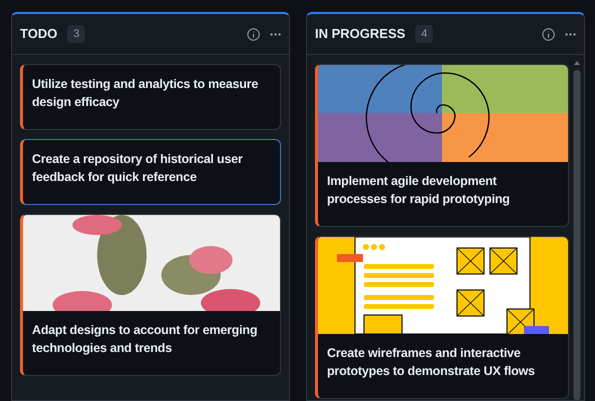 Image resolution: width=595 pixels, height=401 pixels. What do you see at coordinates (39, 34) in the screenshot?
I see `column-title: TODO` at bounding box center [39, 34].